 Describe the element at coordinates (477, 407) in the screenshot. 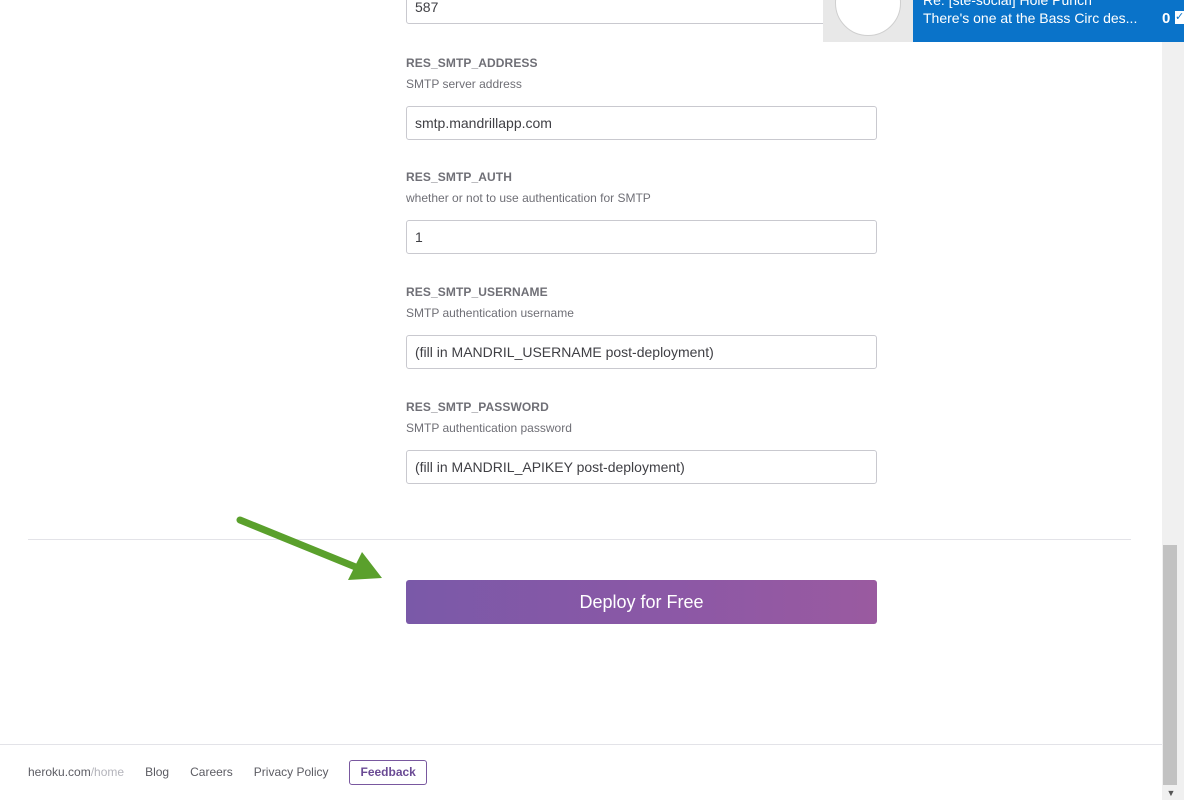

I see `field-label: RES_SMTP_PASSWORD` at that location.